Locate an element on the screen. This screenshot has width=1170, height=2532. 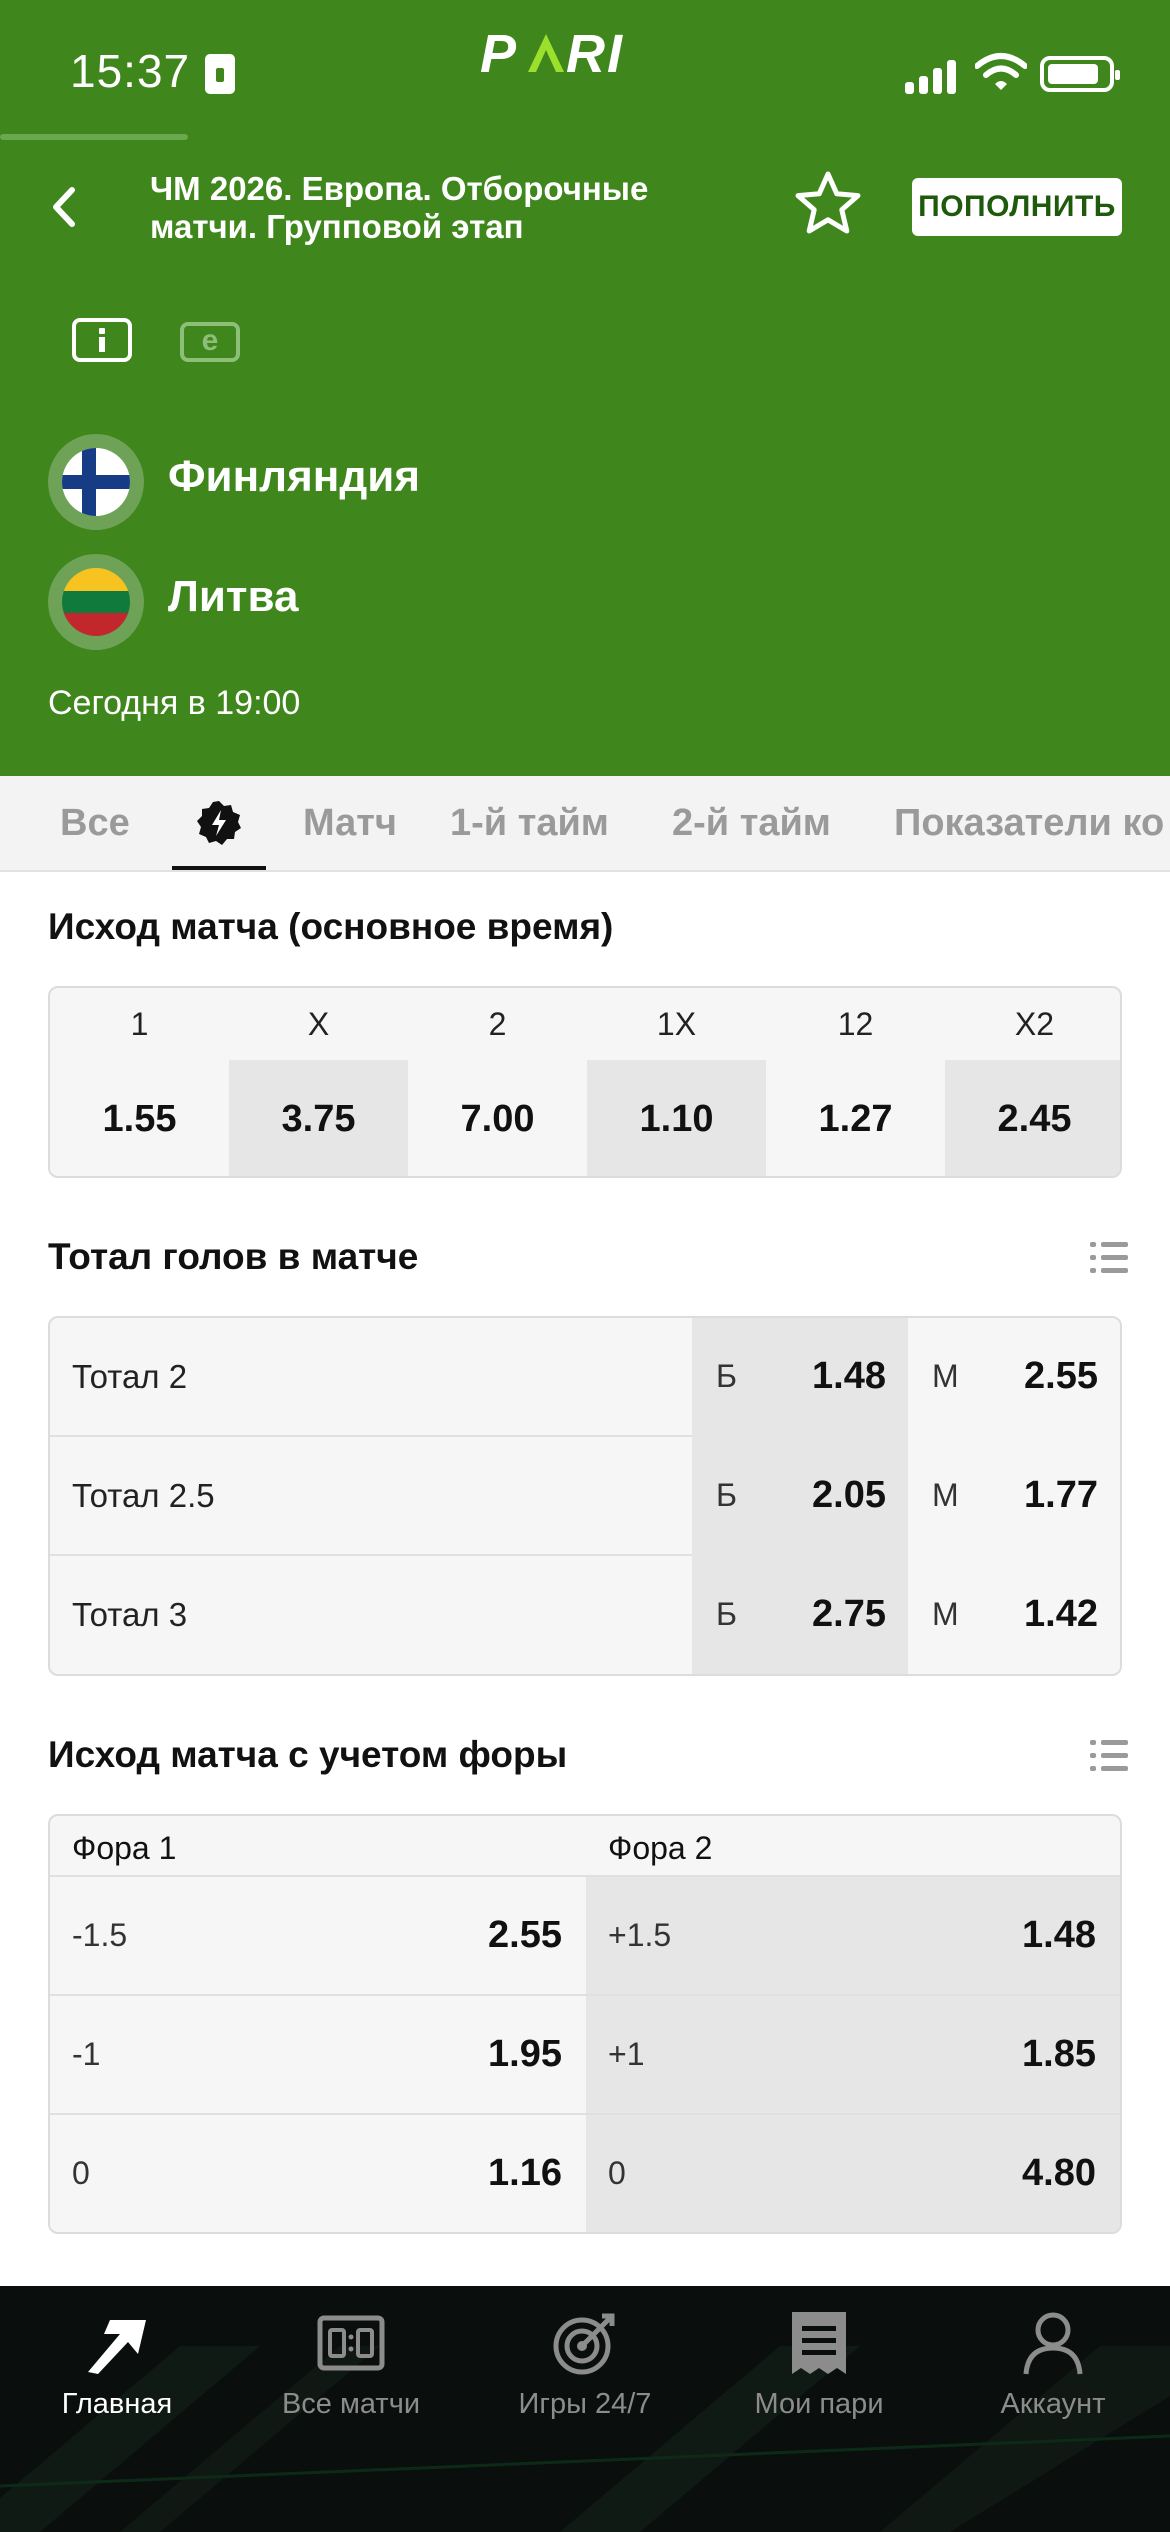
finland-flag-icon is located at coordinates (96, 482).